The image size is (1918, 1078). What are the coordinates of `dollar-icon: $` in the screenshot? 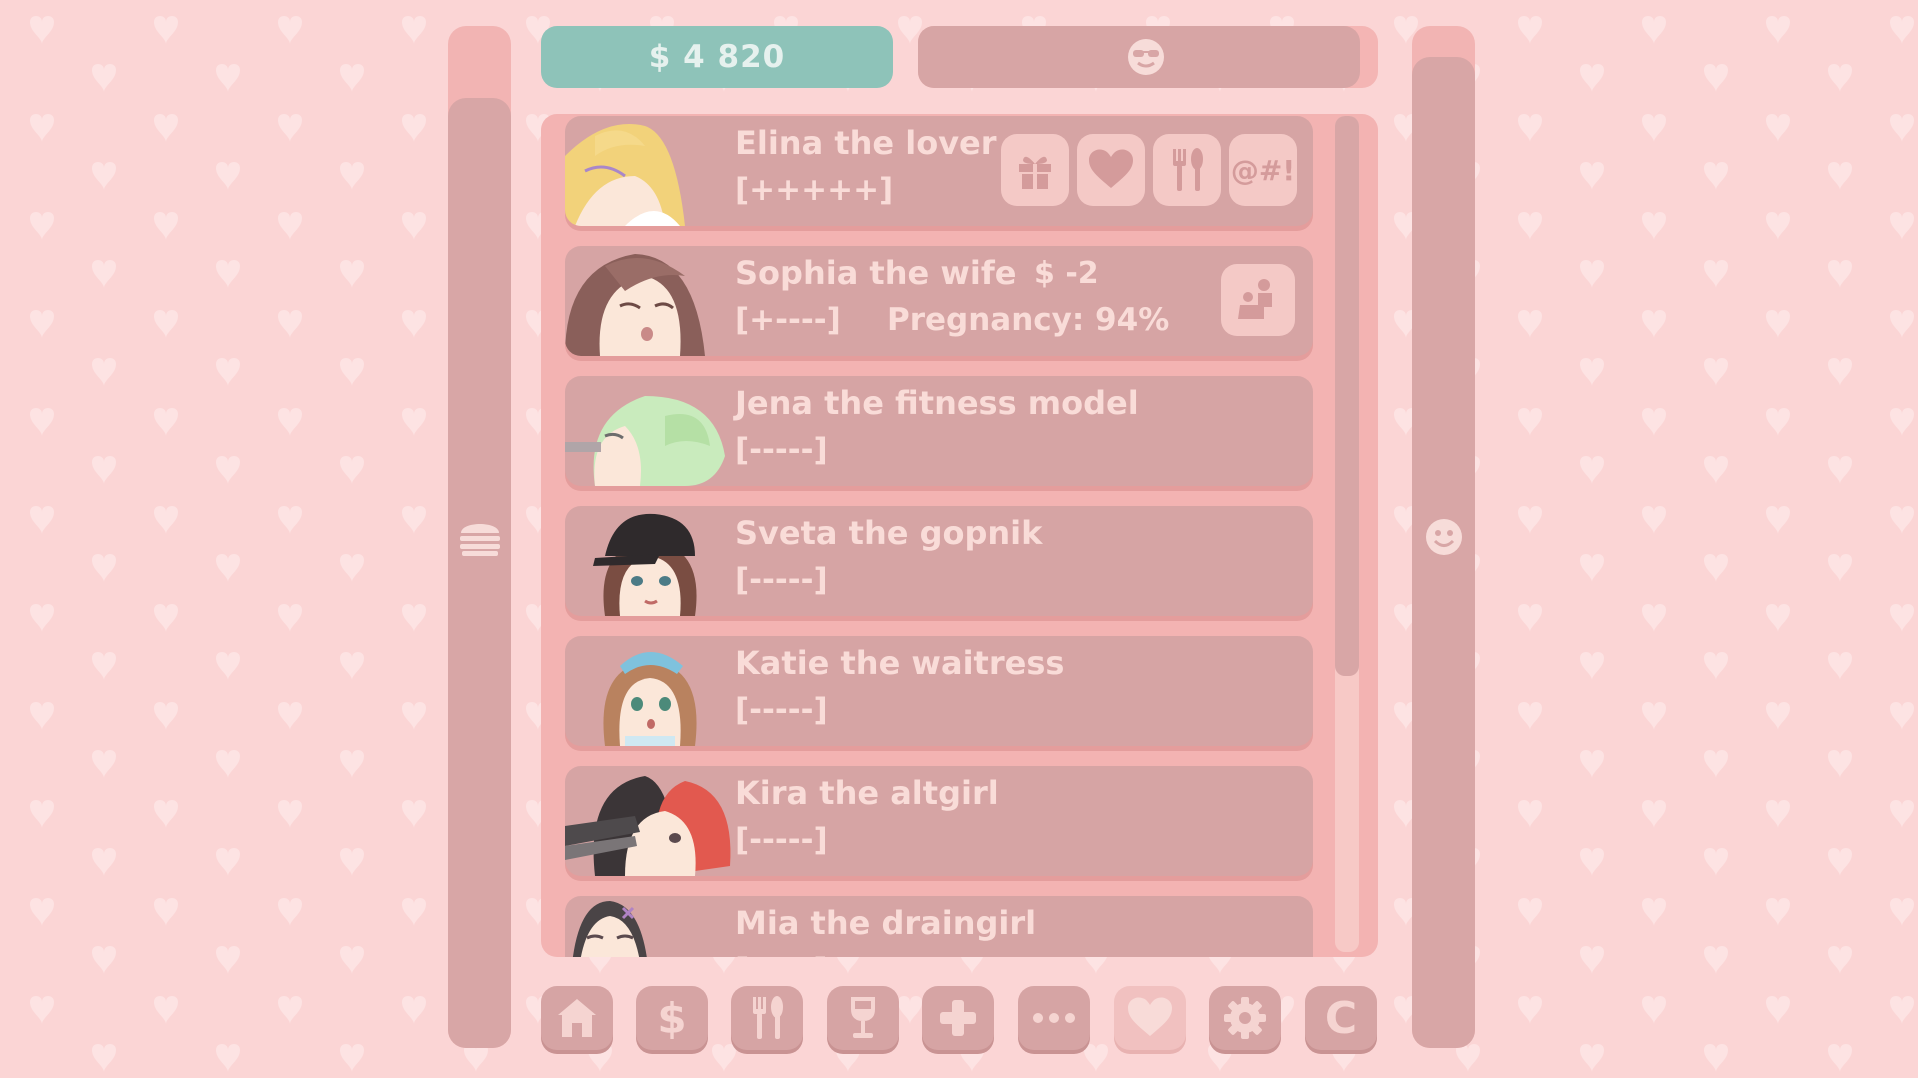 It's located at (672, 1018).